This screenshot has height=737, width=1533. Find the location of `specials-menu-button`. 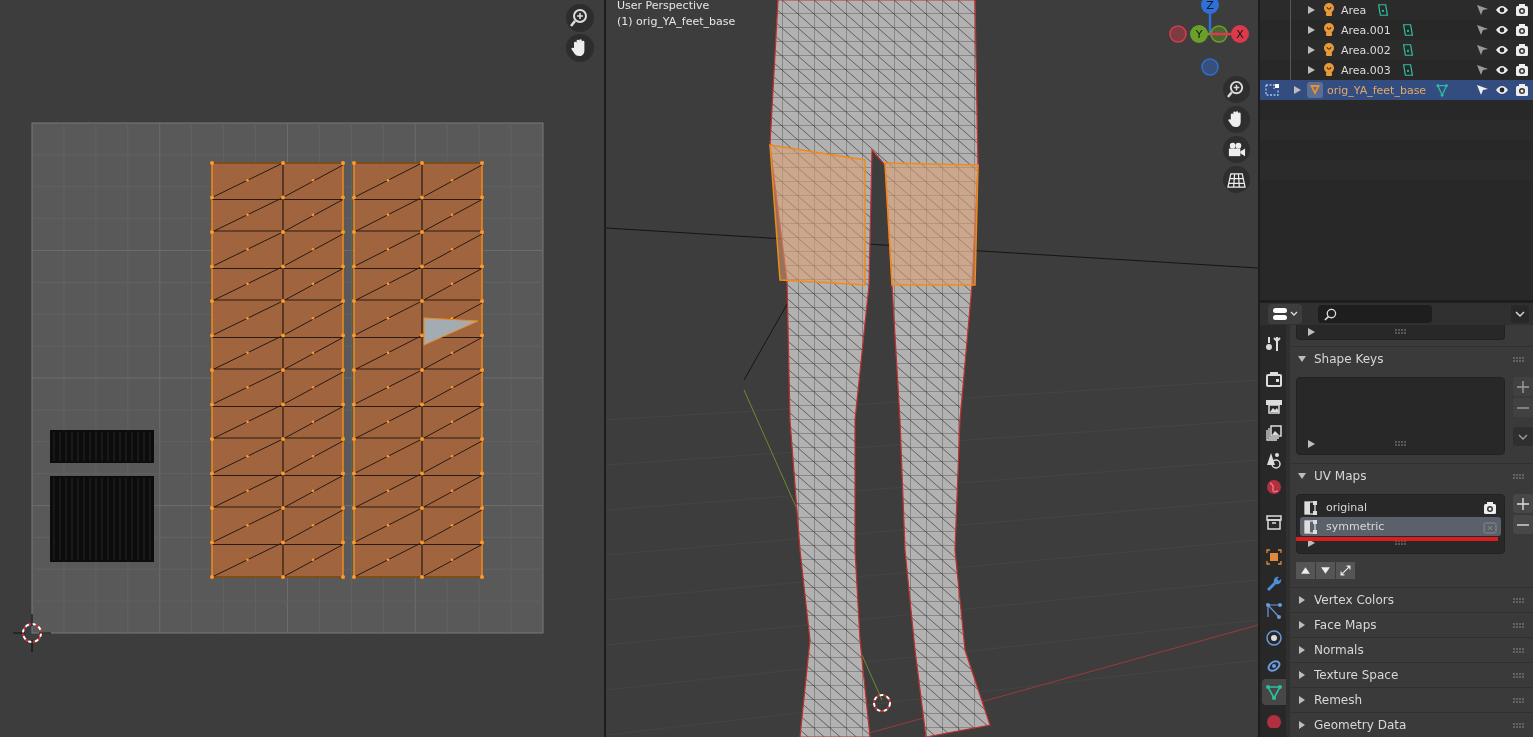

specials-menu-button is located at coordinates (1523, 436).